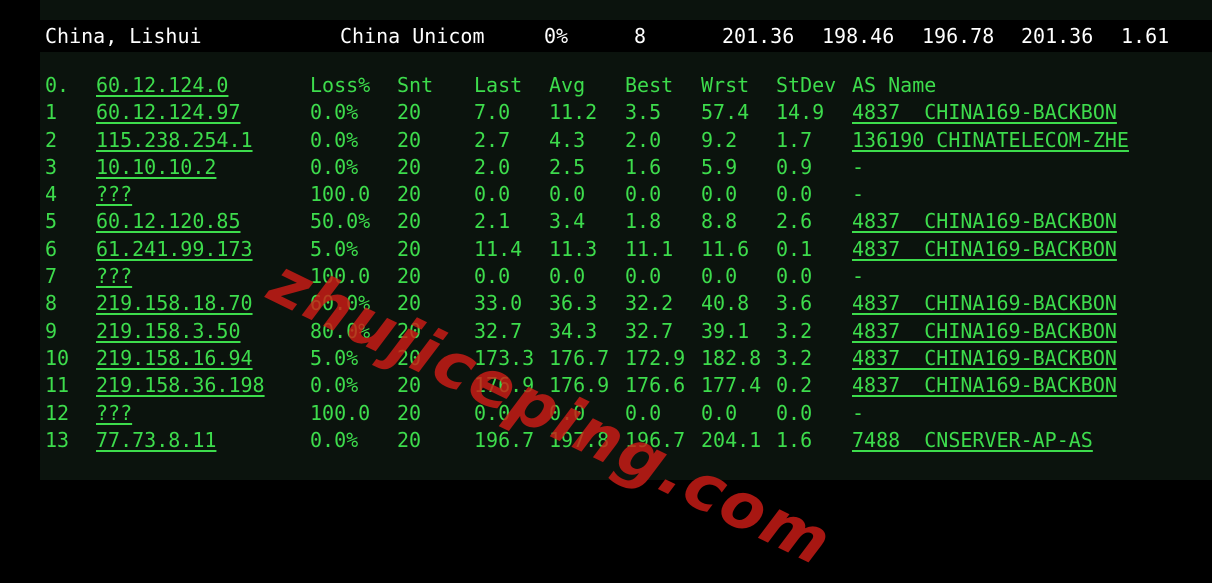  Describe the element at coordinates (492, 166) in the screenshot. I see `last-cell: 2.0` at that location.